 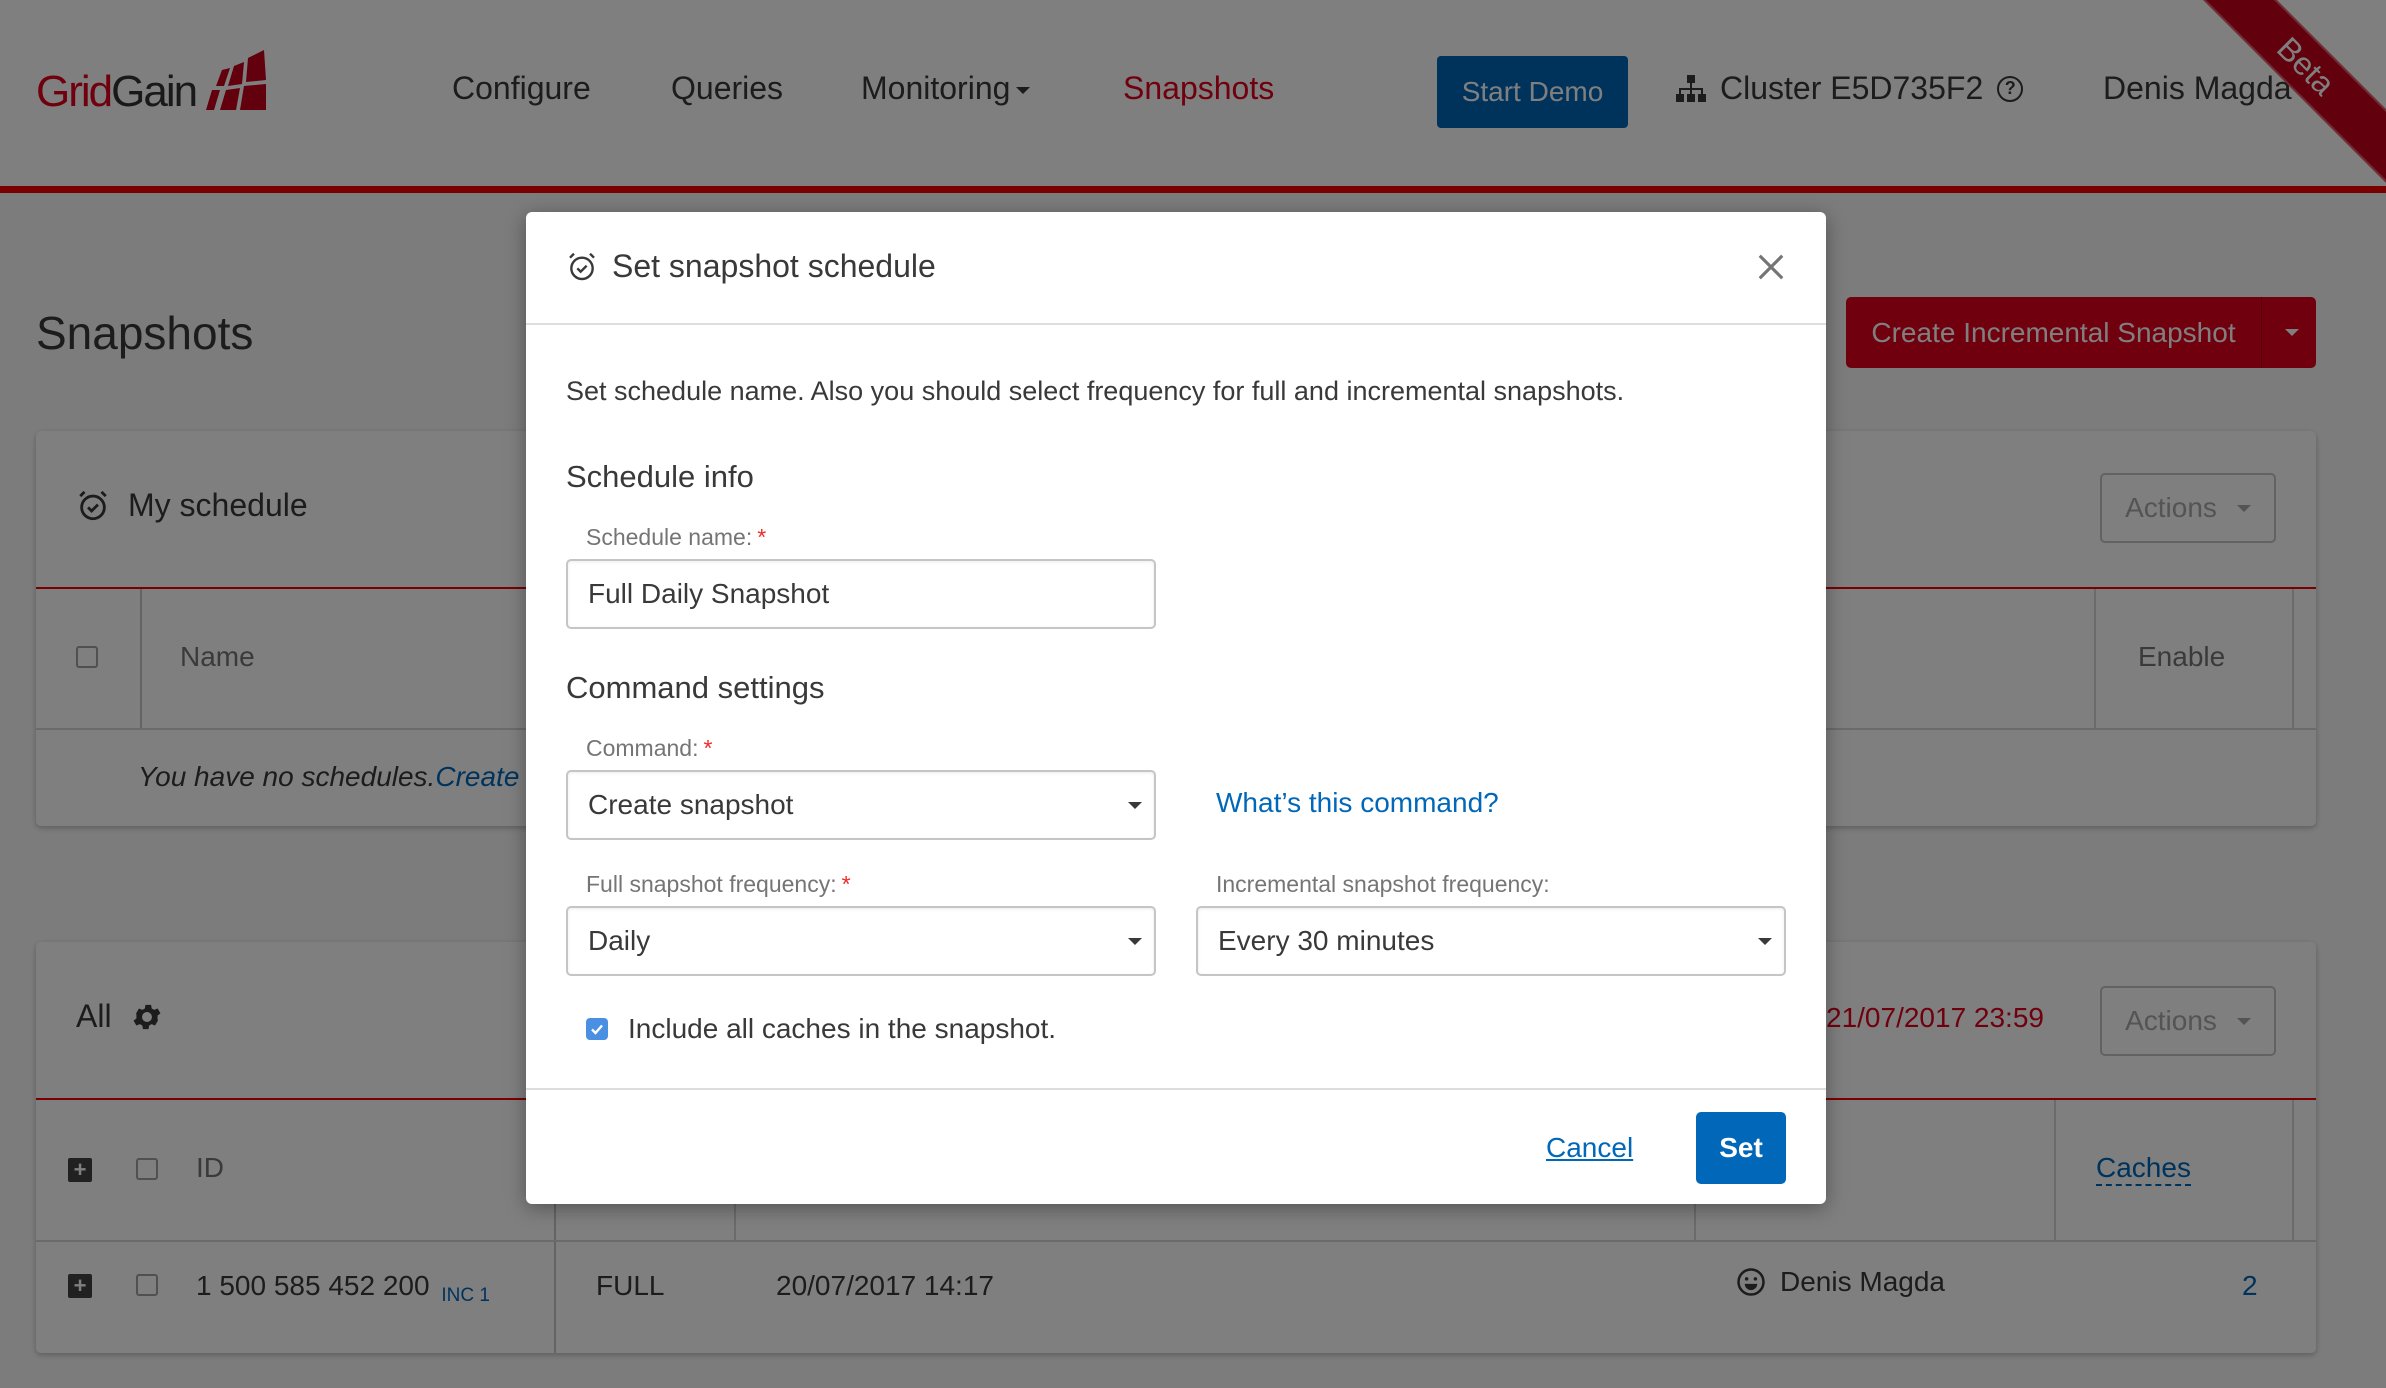 What do you see at coordinates (695, 687) in the screenshot?
I see `section-command-settings: Command settings` at bounding box center [695, 687].